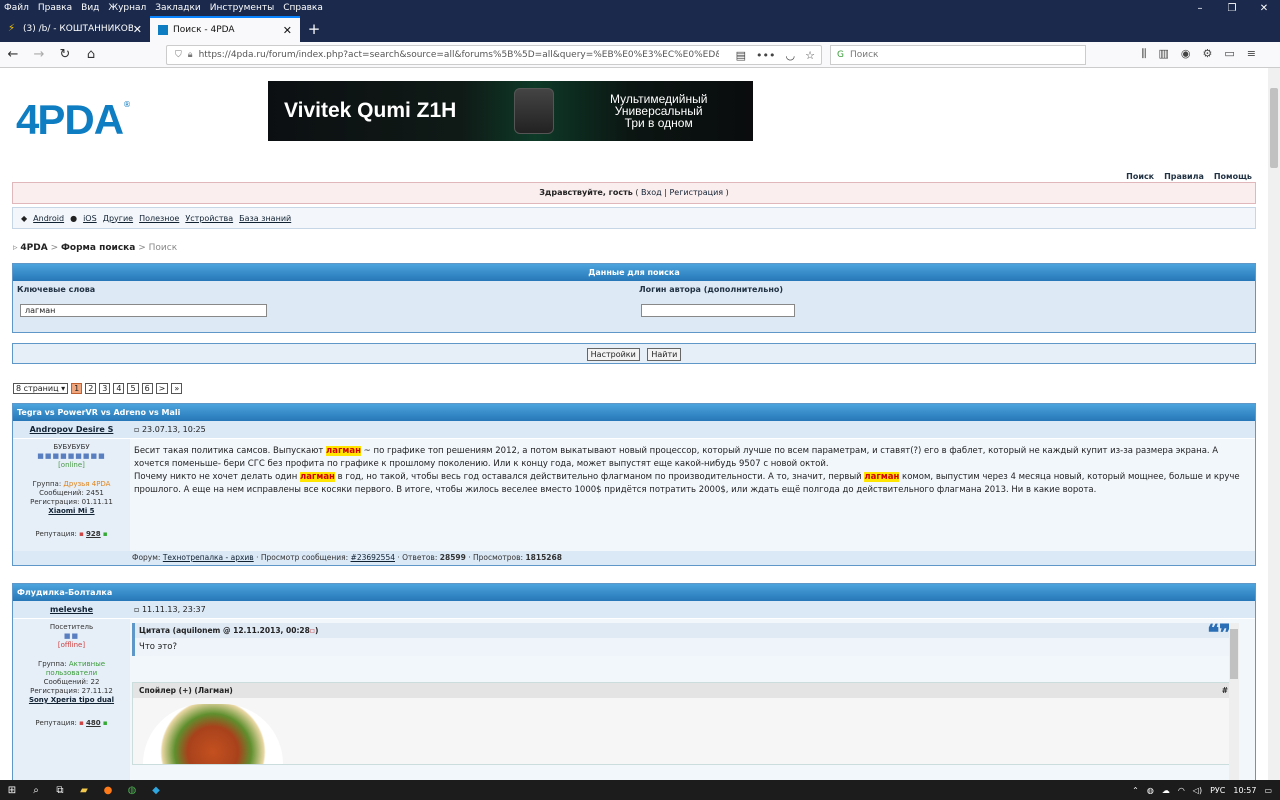 The image size is (1280, 800). I want to click on notifications-icon: ▭, so click(1268, 790).